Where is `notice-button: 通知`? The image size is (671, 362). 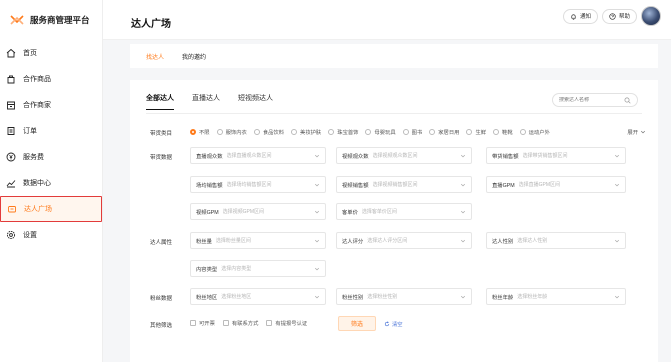 notice-button: 通知 is located at coordinates (580, 16).